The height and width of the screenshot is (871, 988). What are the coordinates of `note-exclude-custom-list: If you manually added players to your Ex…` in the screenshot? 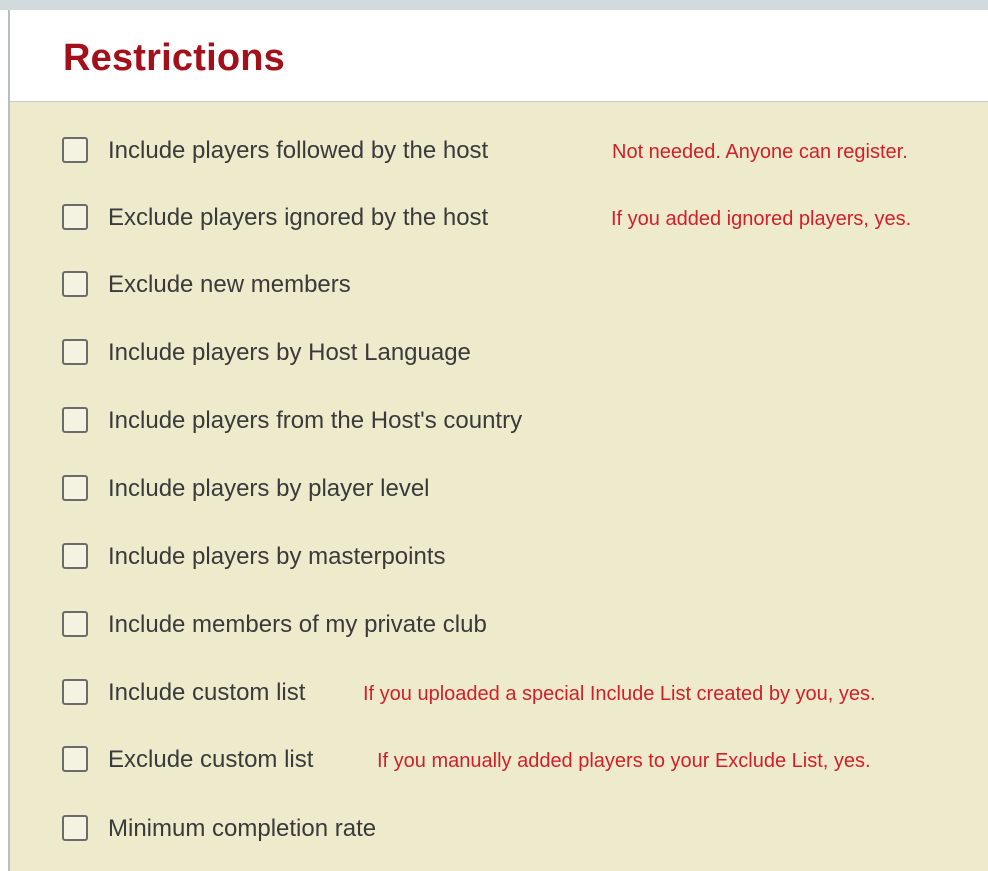 It's located at (624, 761).